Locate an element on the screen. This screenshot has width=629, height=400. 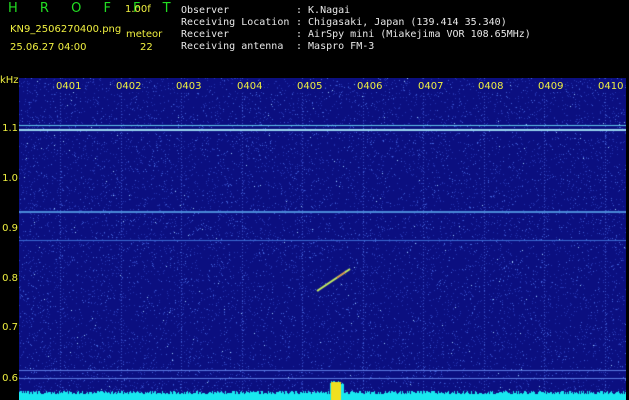
info-value-observer: : K.Nagai is located at coordinates (323, 10).